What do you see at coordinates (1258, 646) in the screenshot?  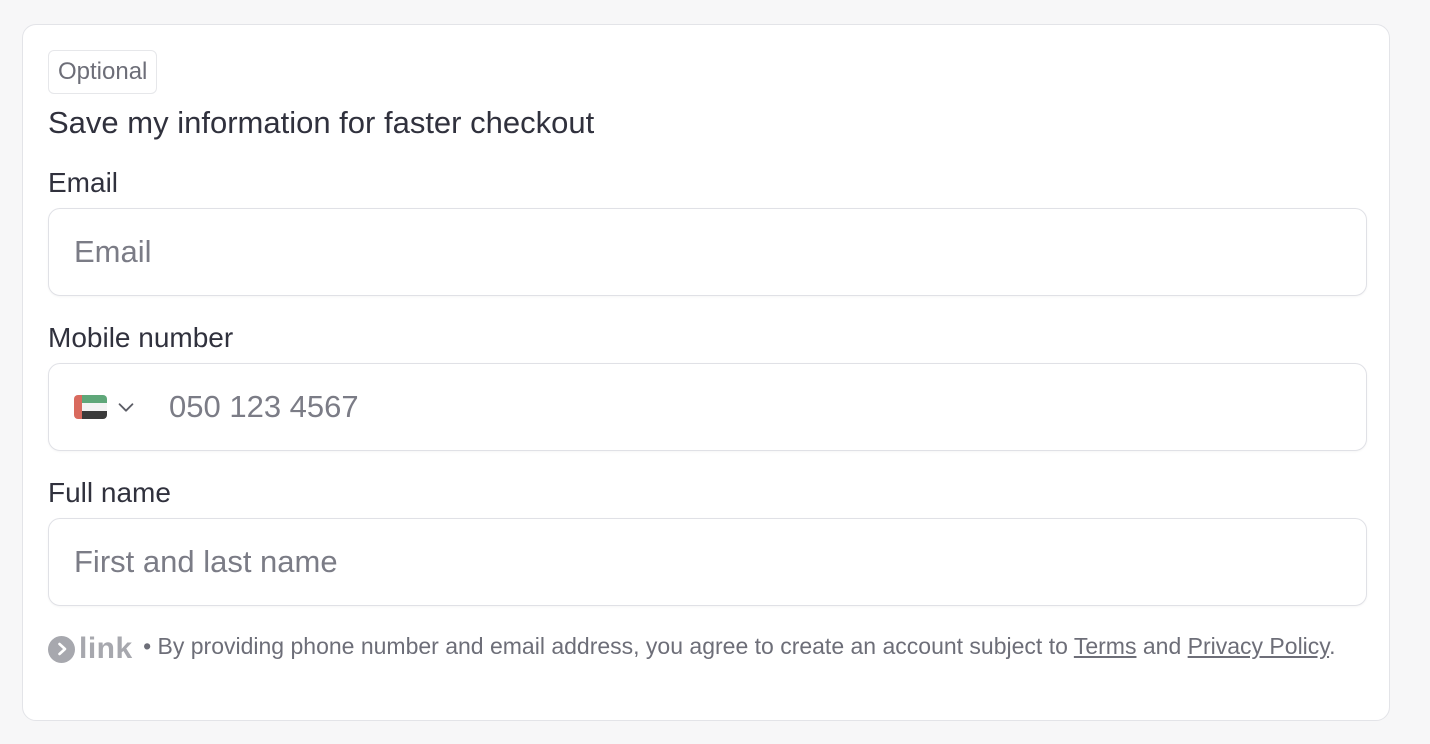 I see `privacy-policy-link: Privacy Policy` at bounding box center [1258, 646].